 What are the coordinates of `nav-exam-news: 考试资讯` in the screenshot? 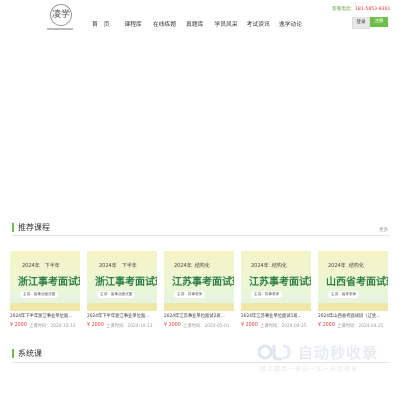 It's located at (258, 26).